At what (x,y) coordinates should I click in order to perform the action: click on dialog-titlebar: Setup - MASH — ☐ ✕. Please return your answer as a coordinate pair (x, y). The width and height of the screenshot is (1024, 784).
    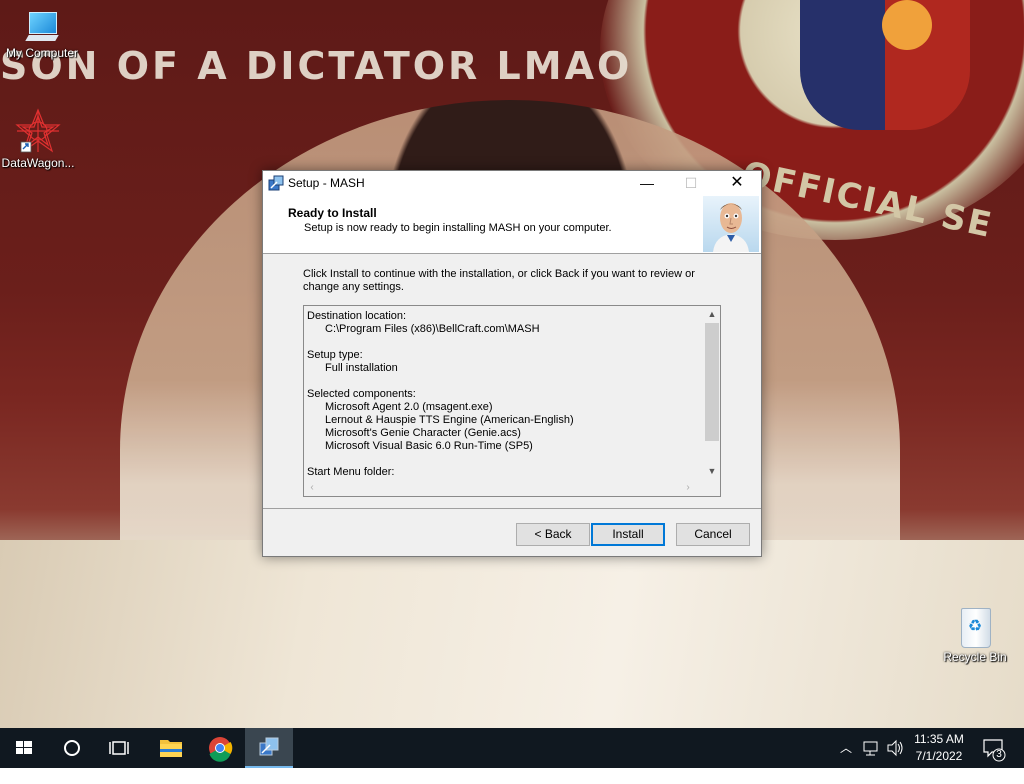
    Looking at the image, I should click on (512, 183).